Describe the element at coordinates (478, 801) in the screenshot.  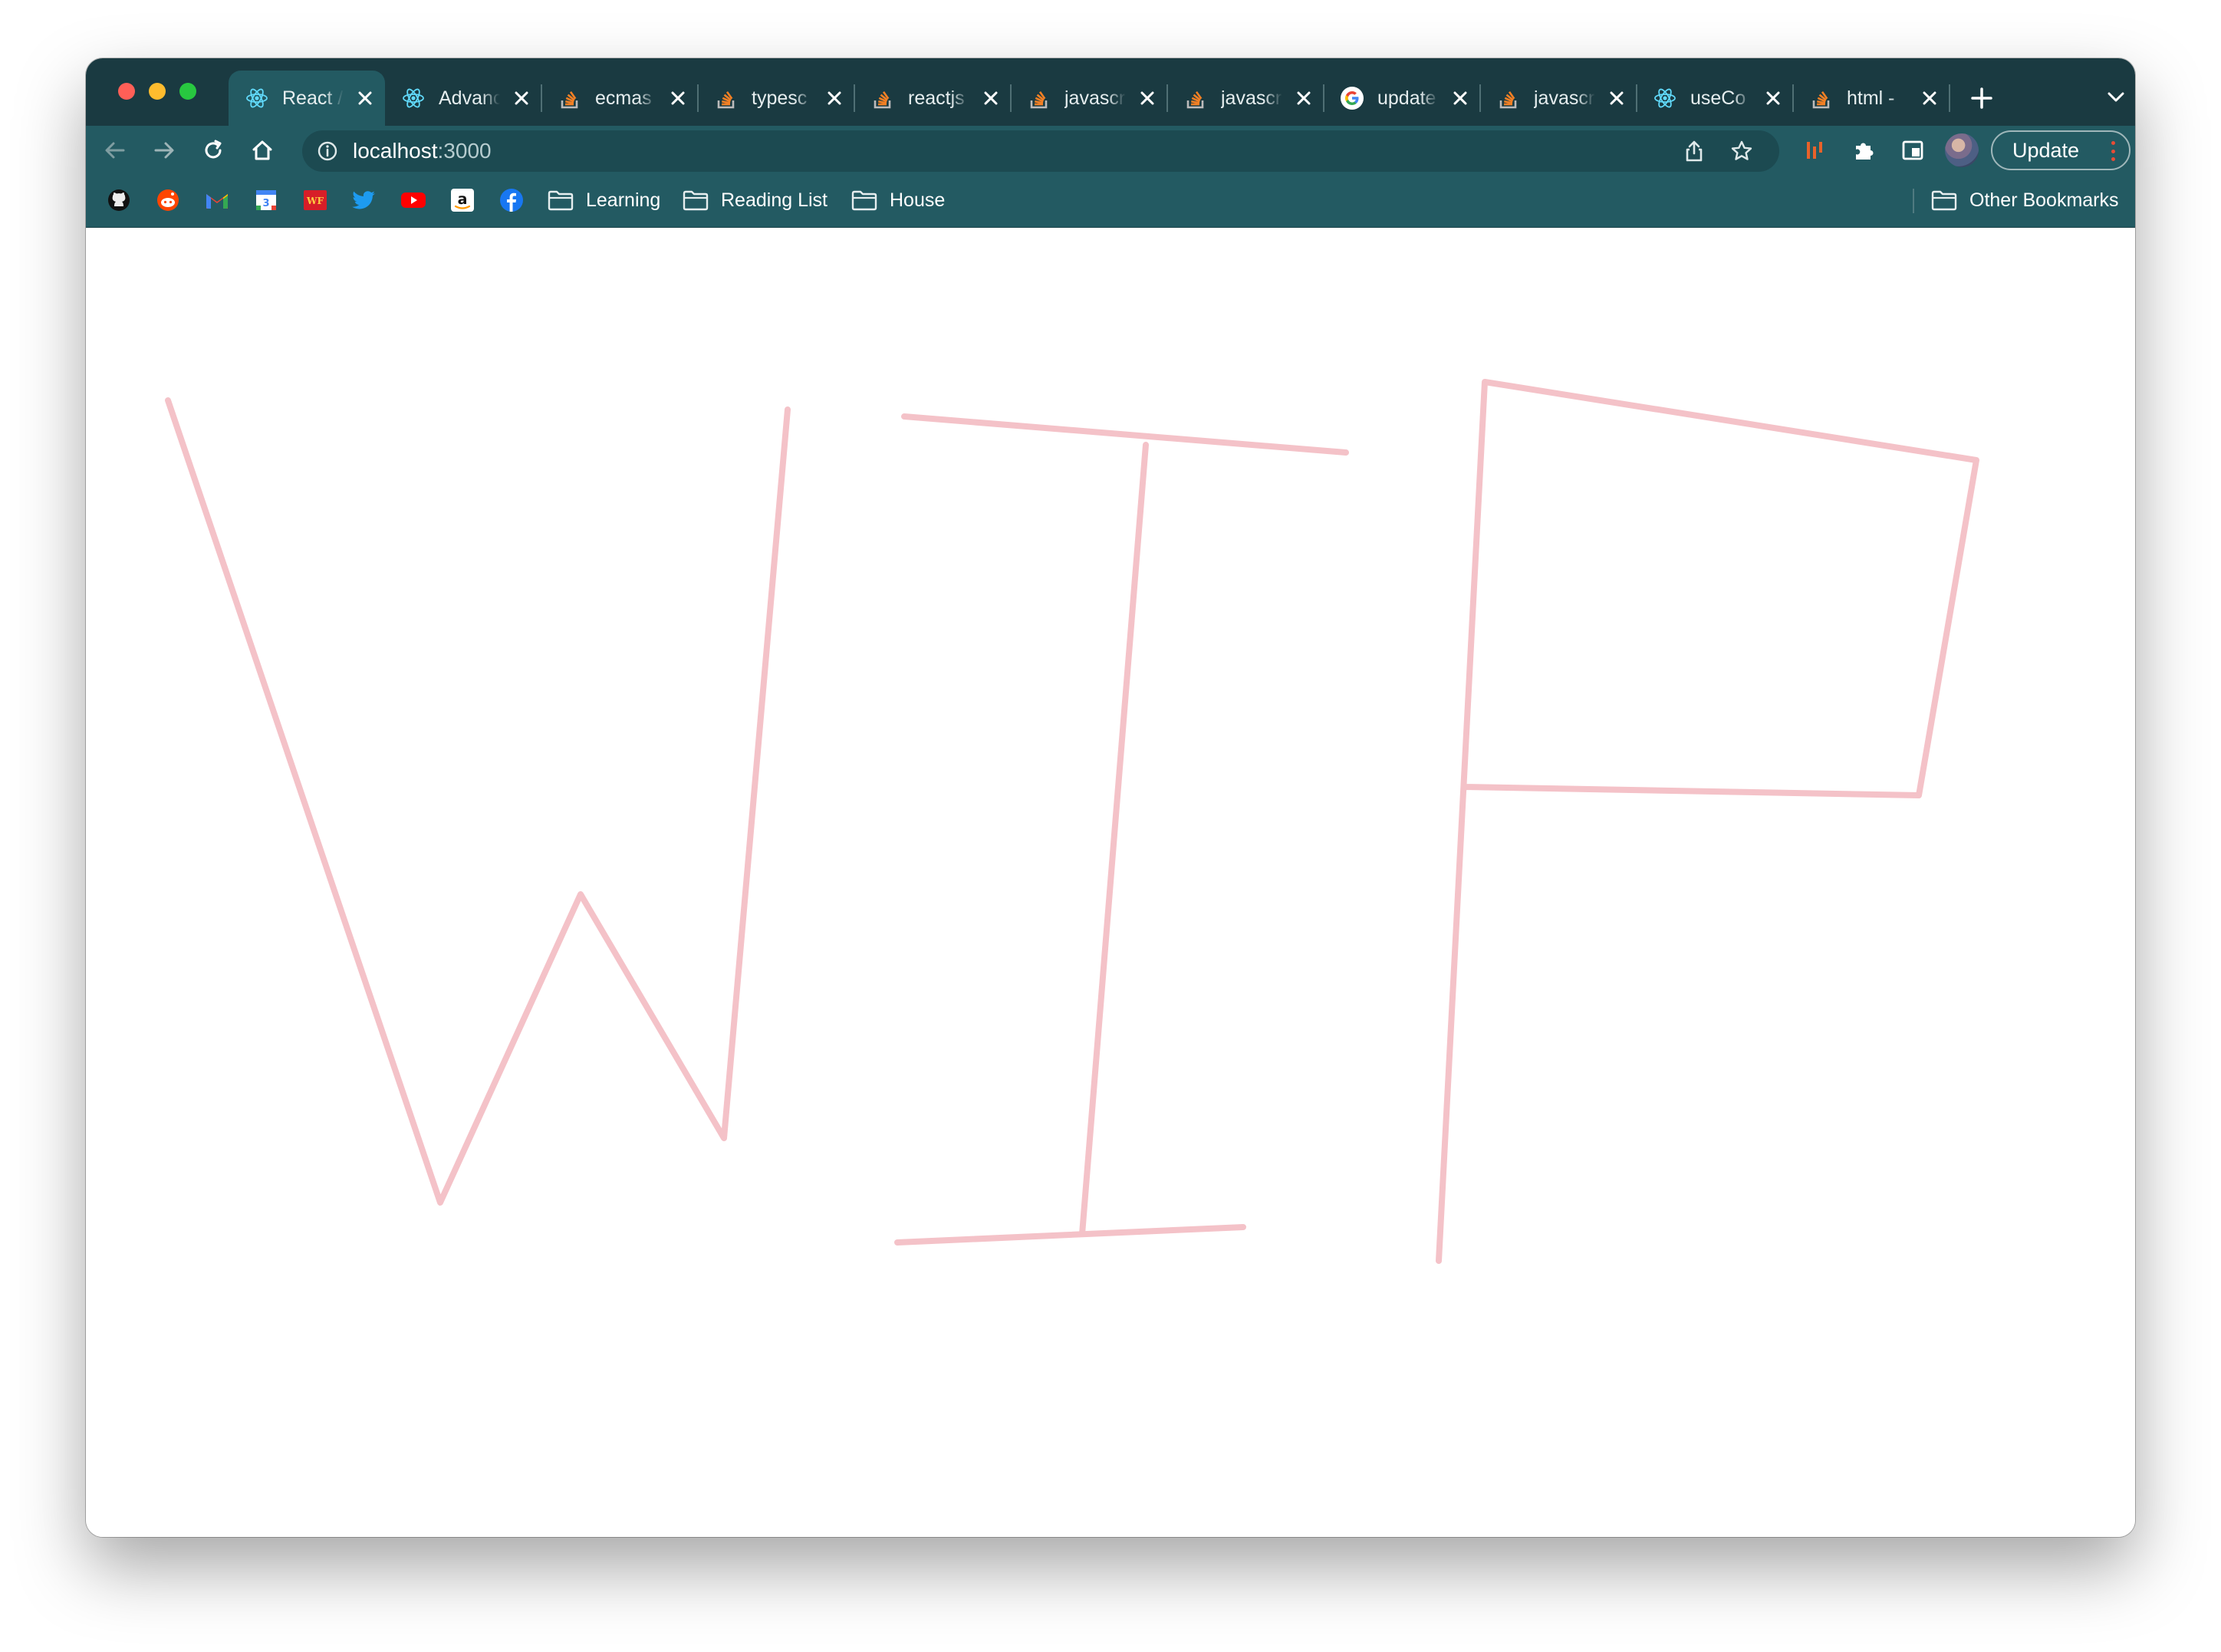
I see `letter-w-stroke` at that location.